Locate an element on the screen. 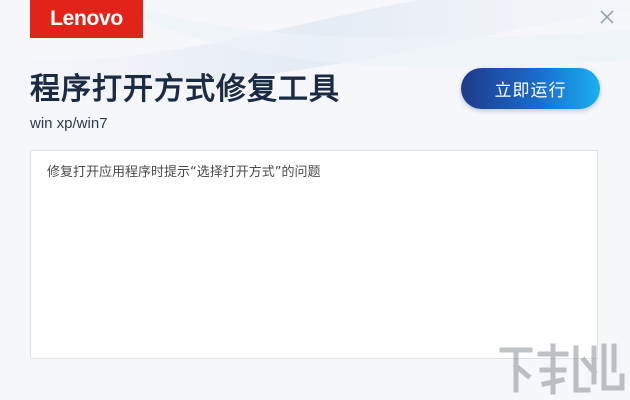 This screenshot has width=630, height=400. run-now-button: 立即运行 is located at coordinates (530, 88).